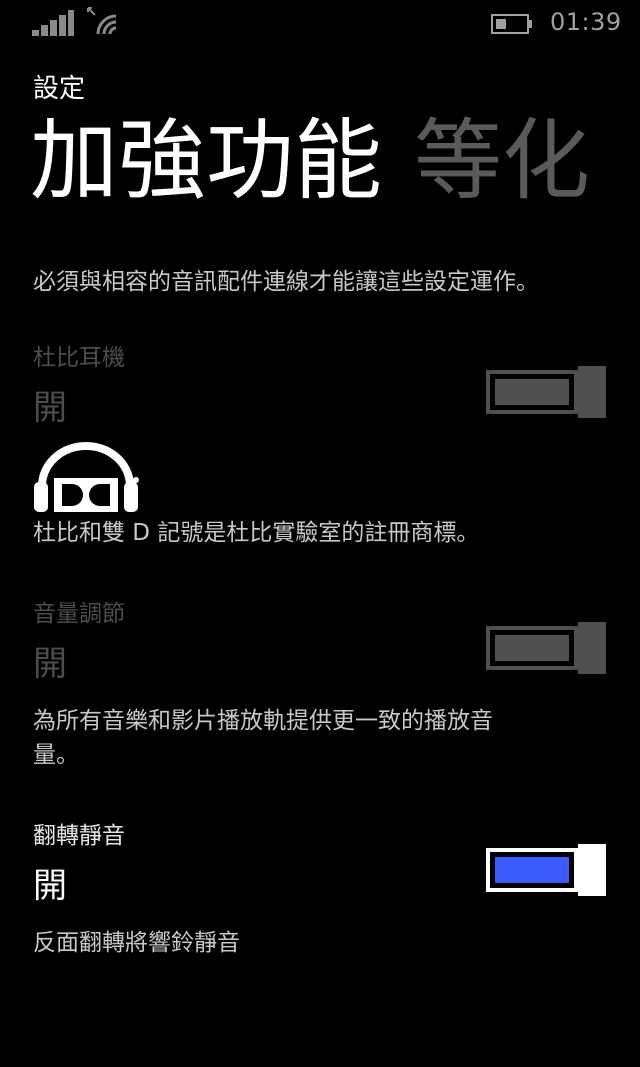 The height and width of the screenshot is (1067, 640). Describe the element at coordinates (206, 160) in the screenshot. I see `pivot-item-enhancements: 加強功能` at that location.